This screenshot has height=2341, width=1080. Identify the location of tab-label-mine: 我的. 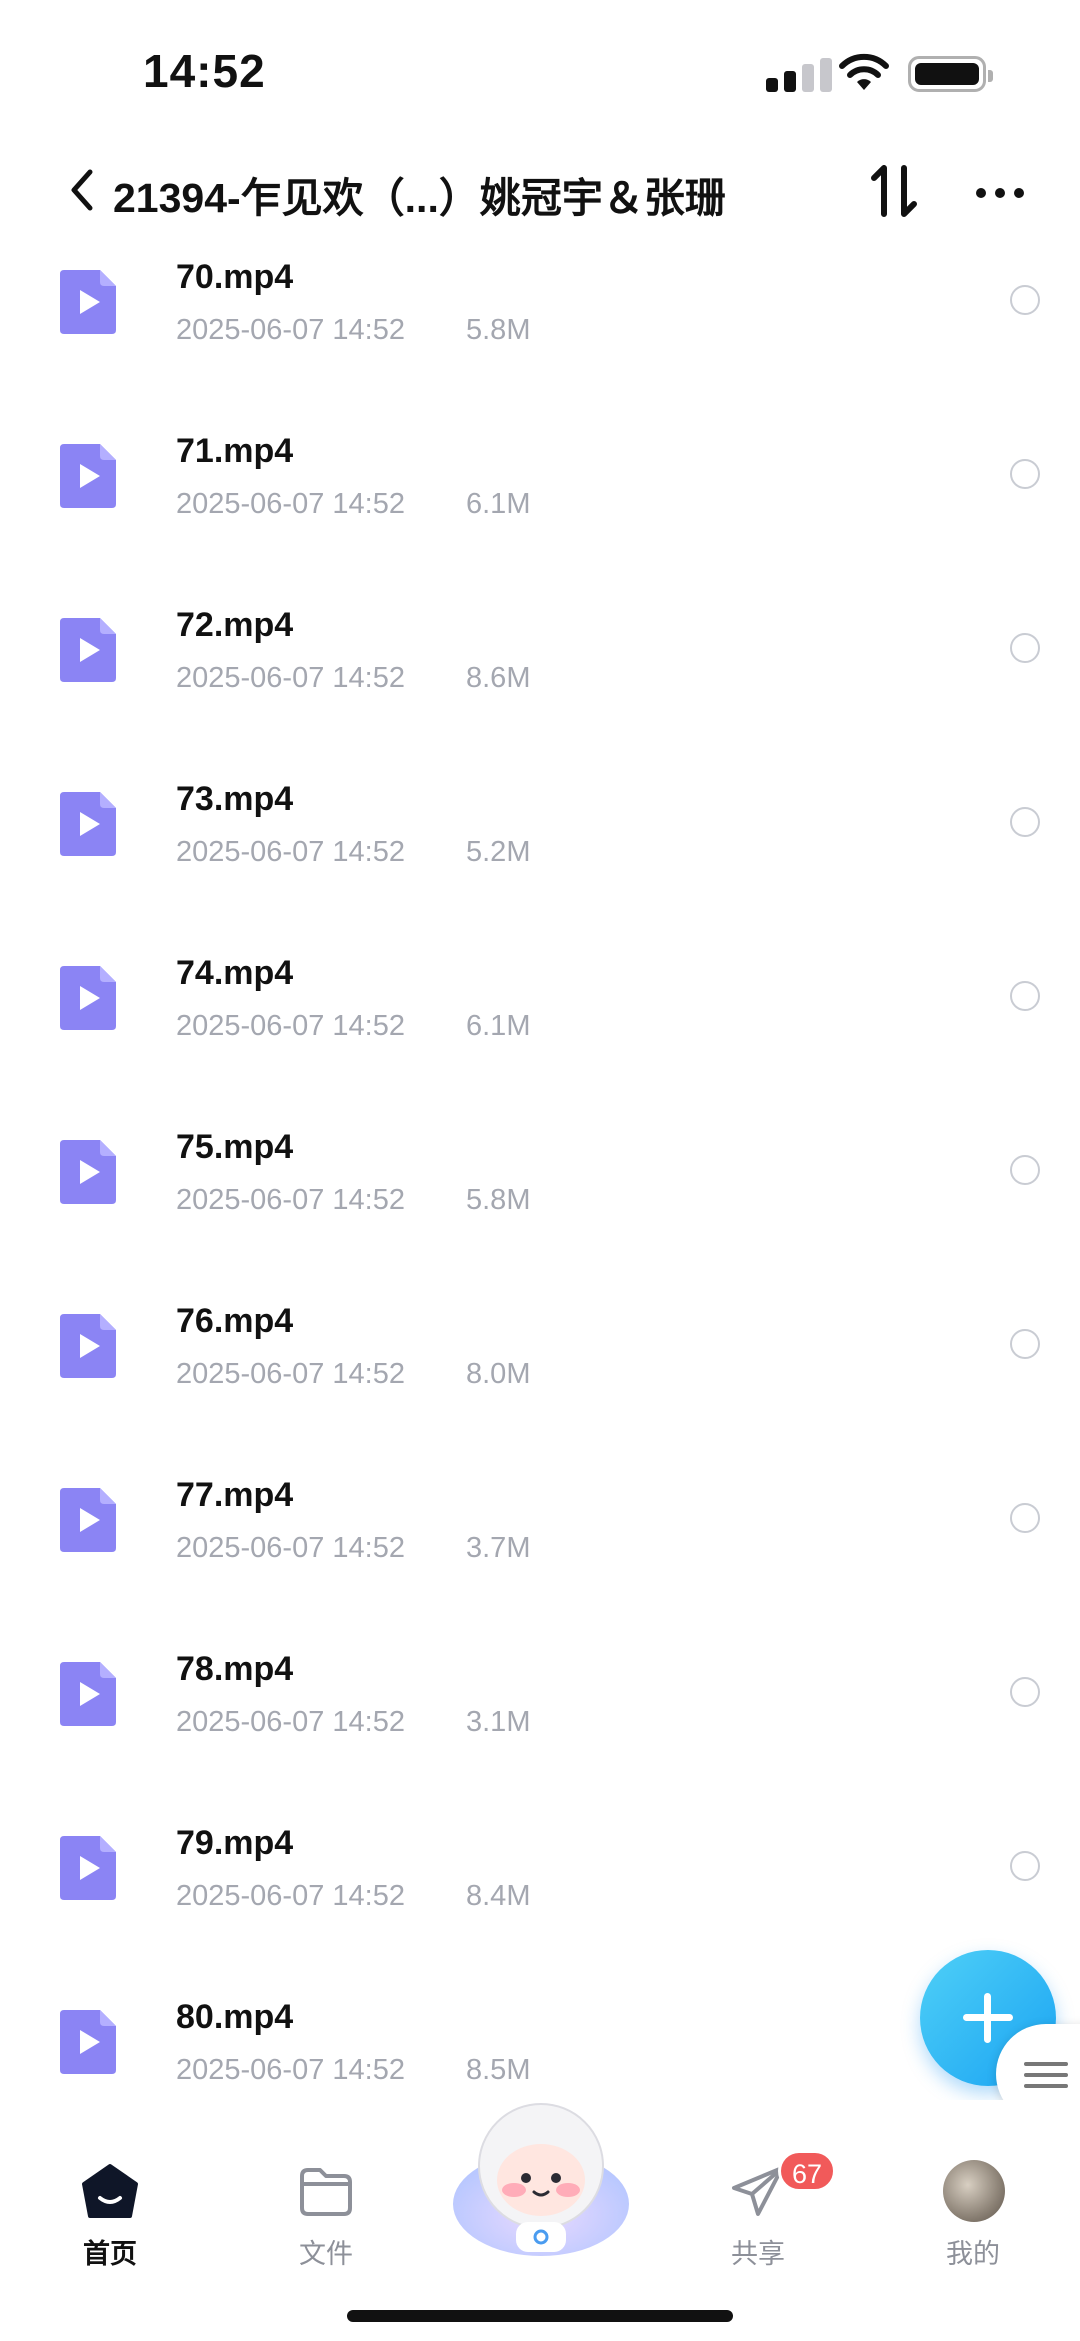
(973, 2254).